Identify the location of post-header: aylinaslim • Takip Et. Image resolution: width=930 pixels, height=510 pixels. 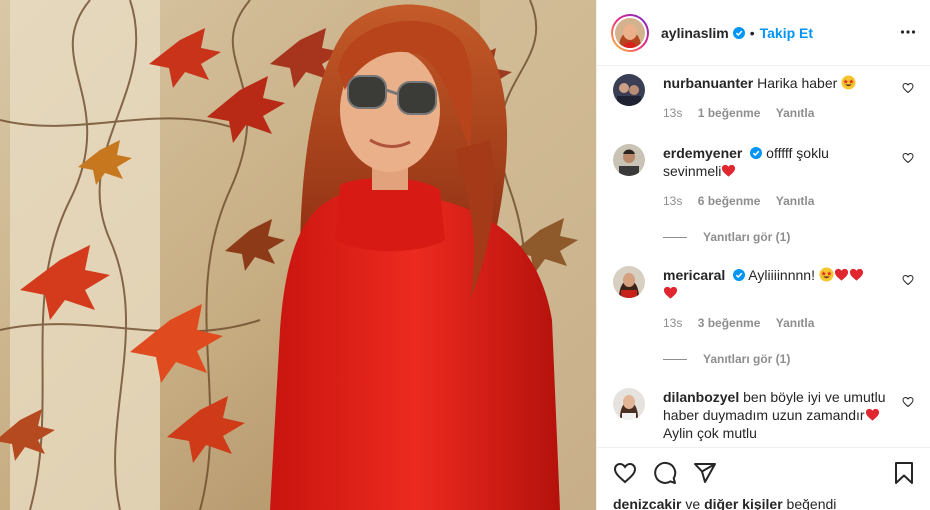
(763, 33).